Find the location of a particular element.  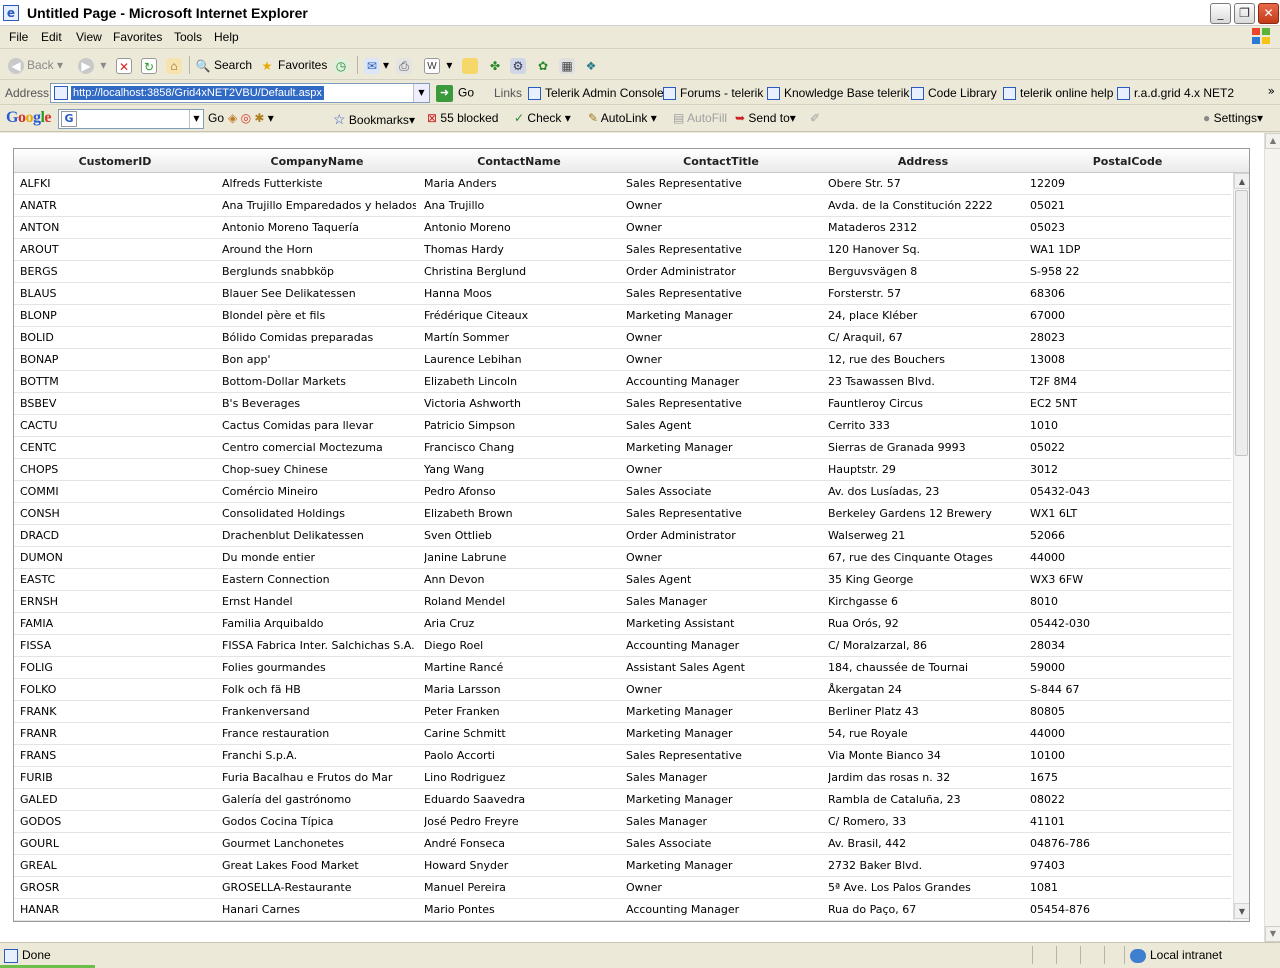

google-settings-button: ● Settings▾ is located at coordinates (1233, 118).